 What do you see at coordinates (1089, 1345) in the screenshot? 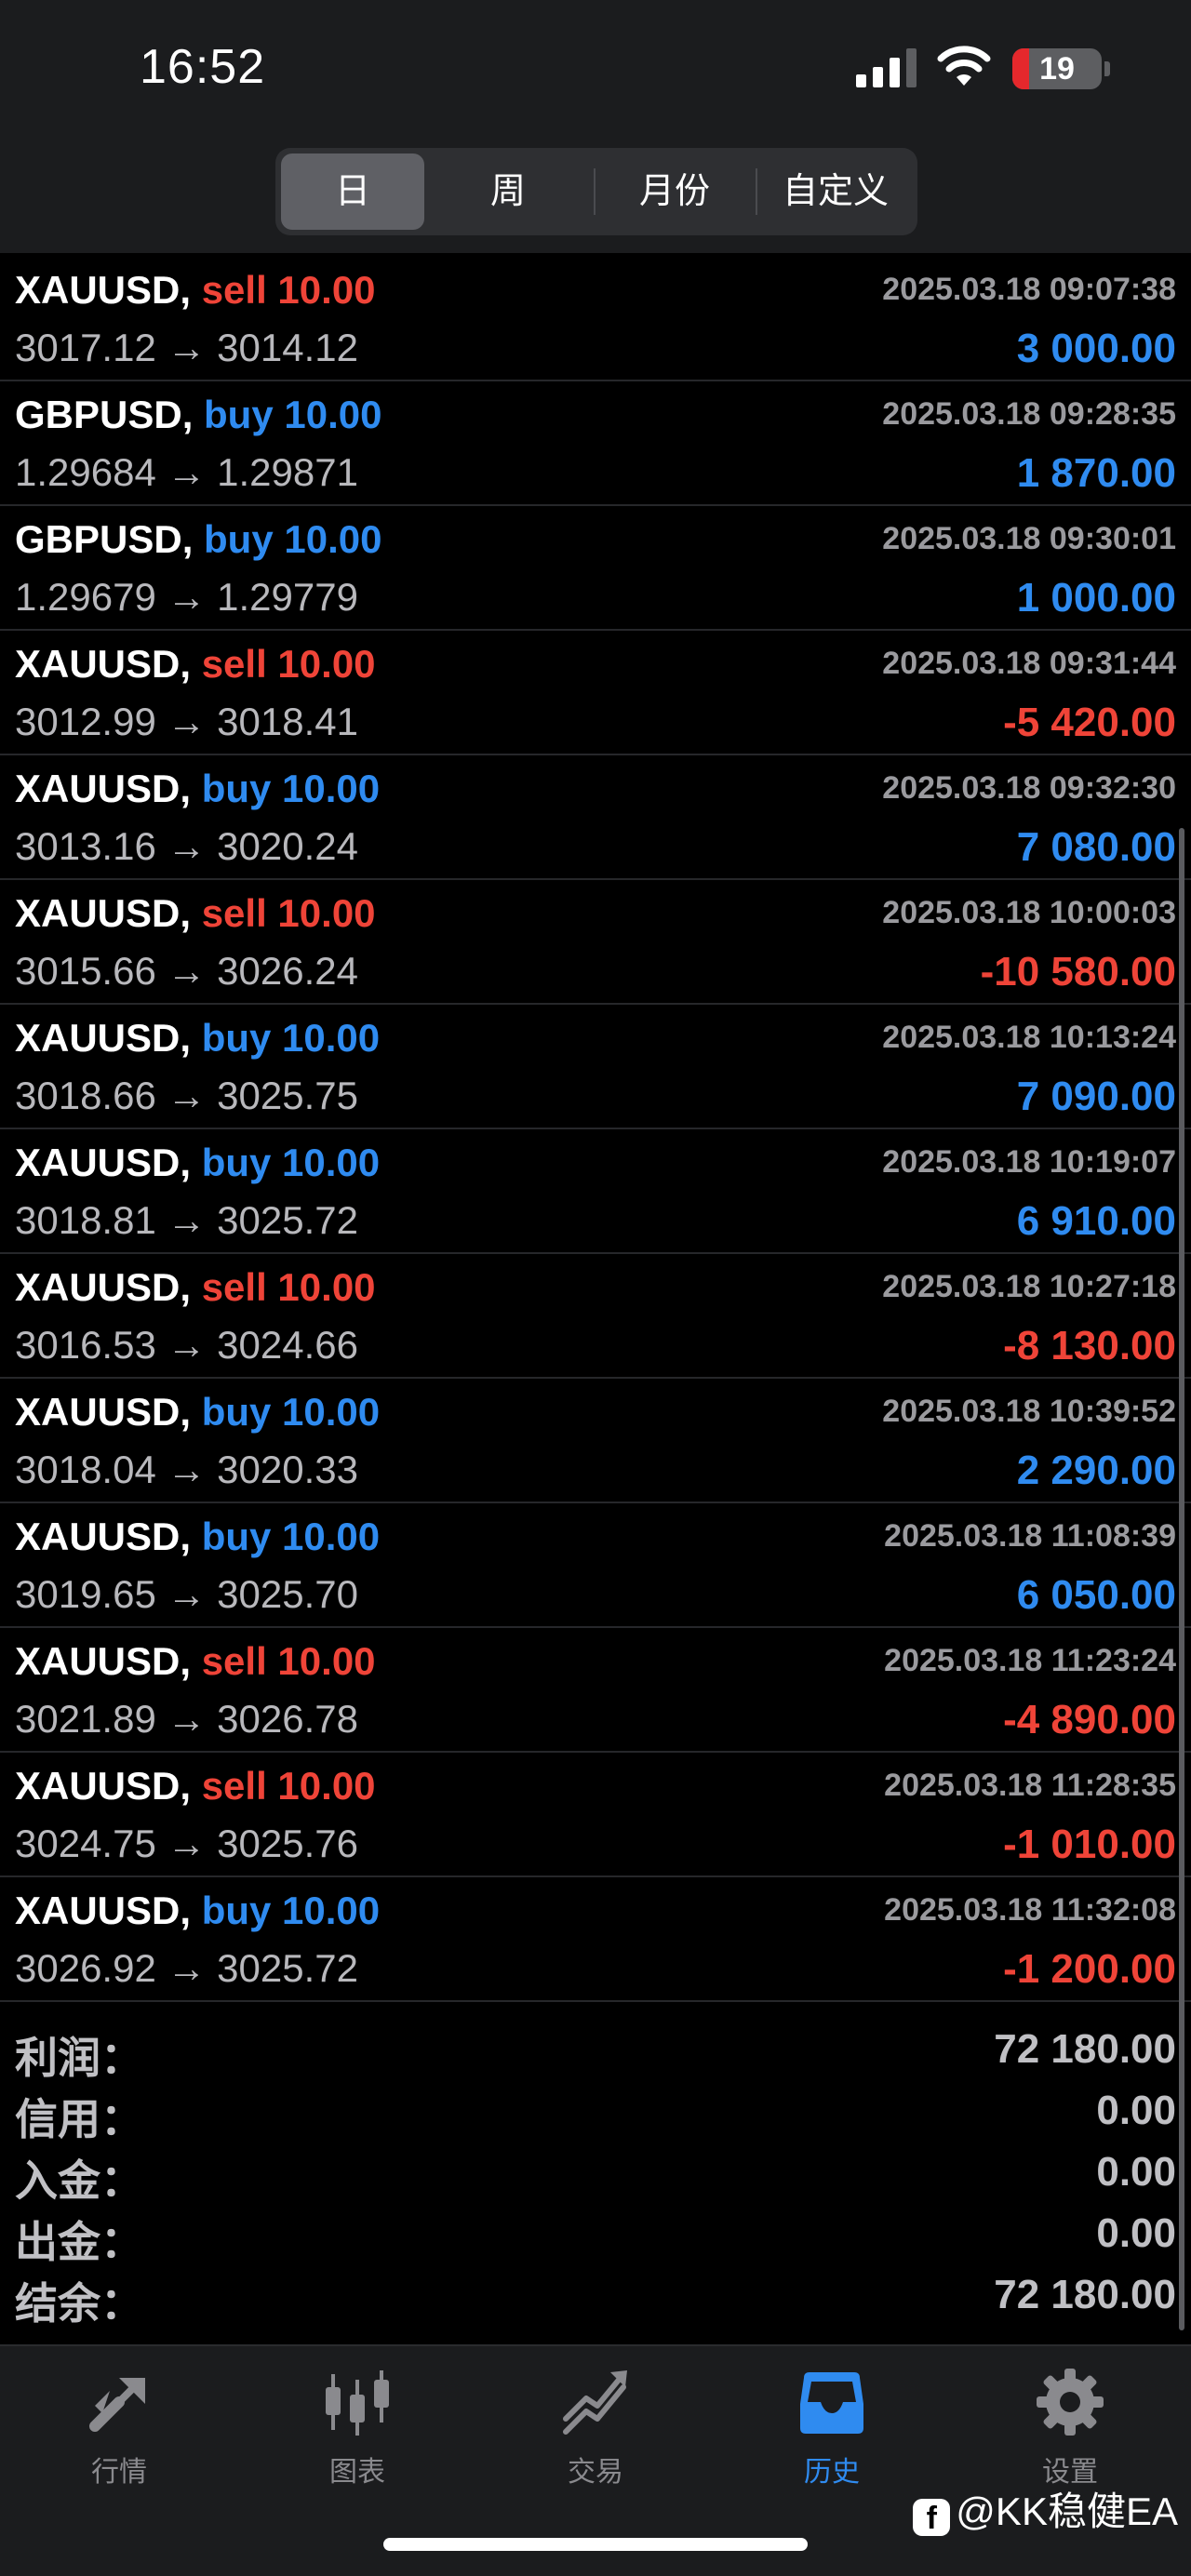
I see `deal-profit: -8 130.00` at bounding box center [1089, 1345].